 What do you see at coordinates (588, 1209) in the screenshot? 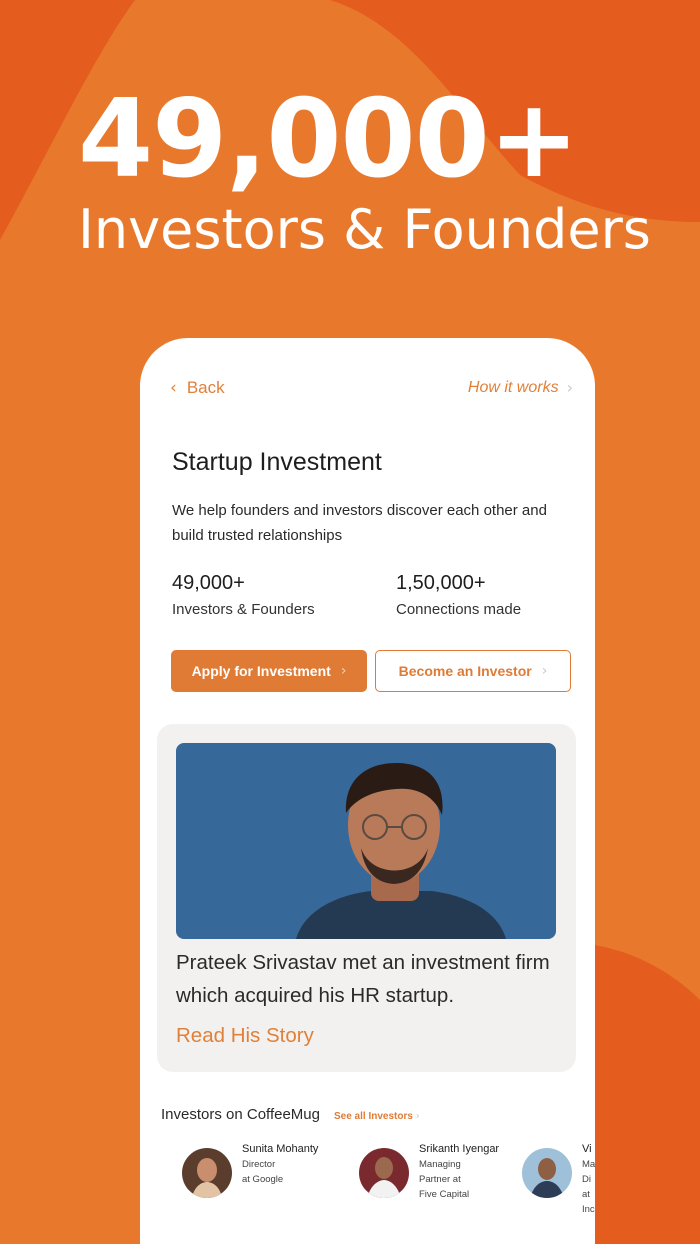
I see `investor-detail: Inc` at bounding box center [588, 1209].